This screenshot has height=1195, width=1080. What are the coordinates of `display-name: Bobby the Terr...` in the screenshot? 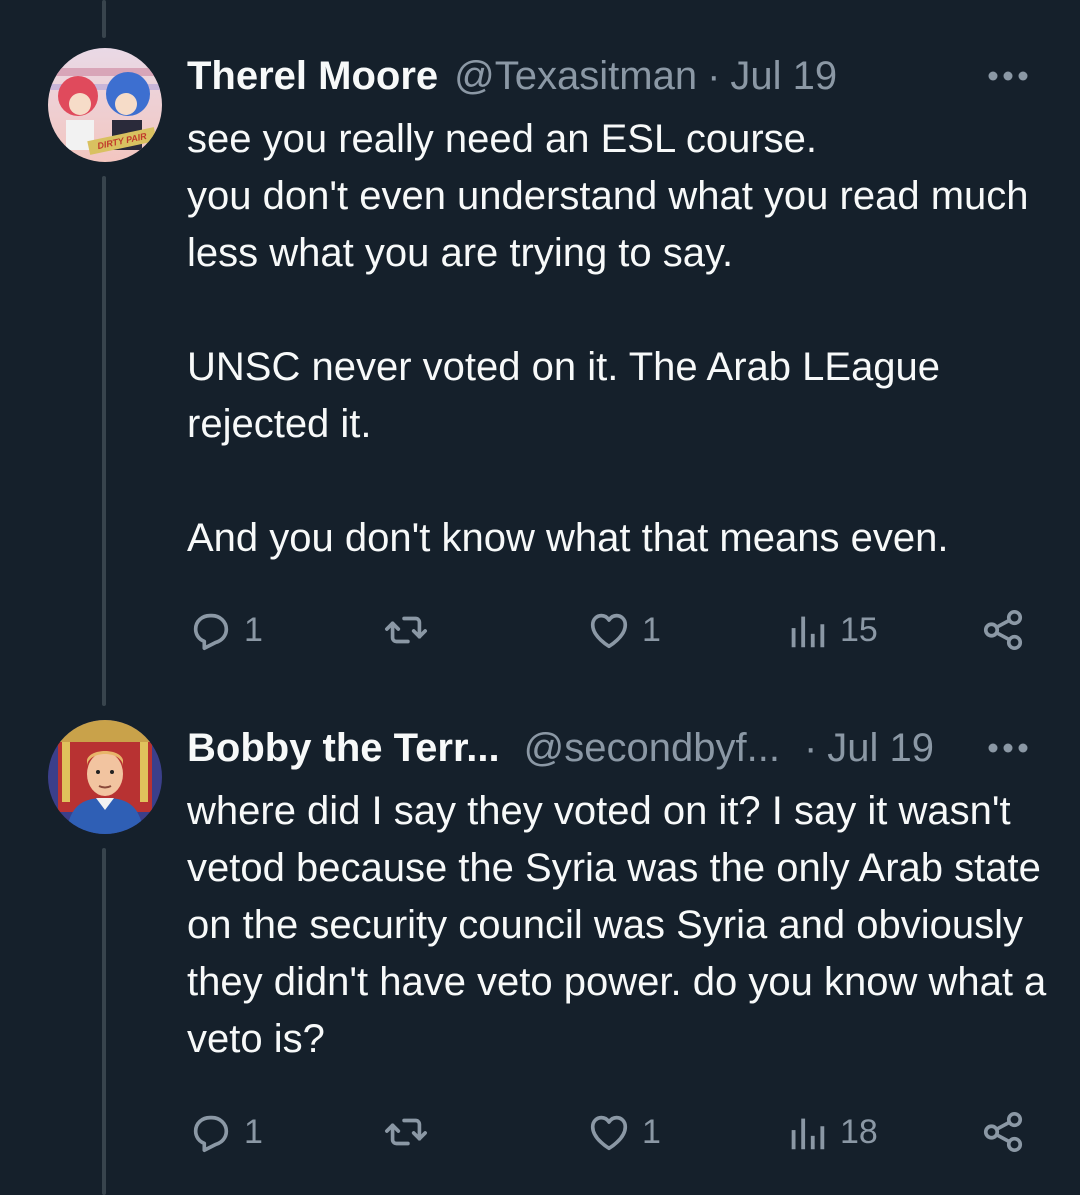 It's located at (343, 748).